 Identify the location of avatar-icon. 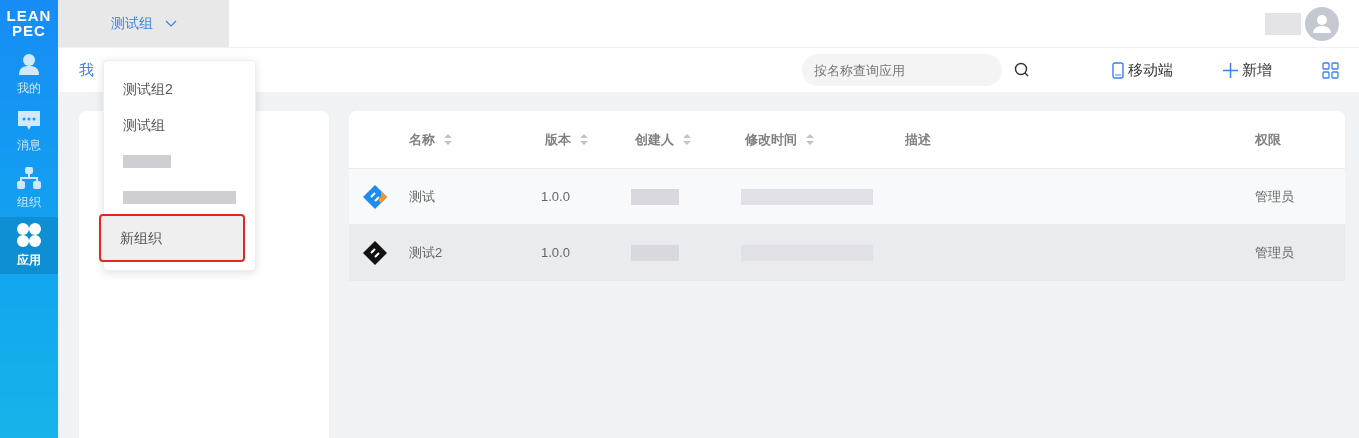
(1322, 23).